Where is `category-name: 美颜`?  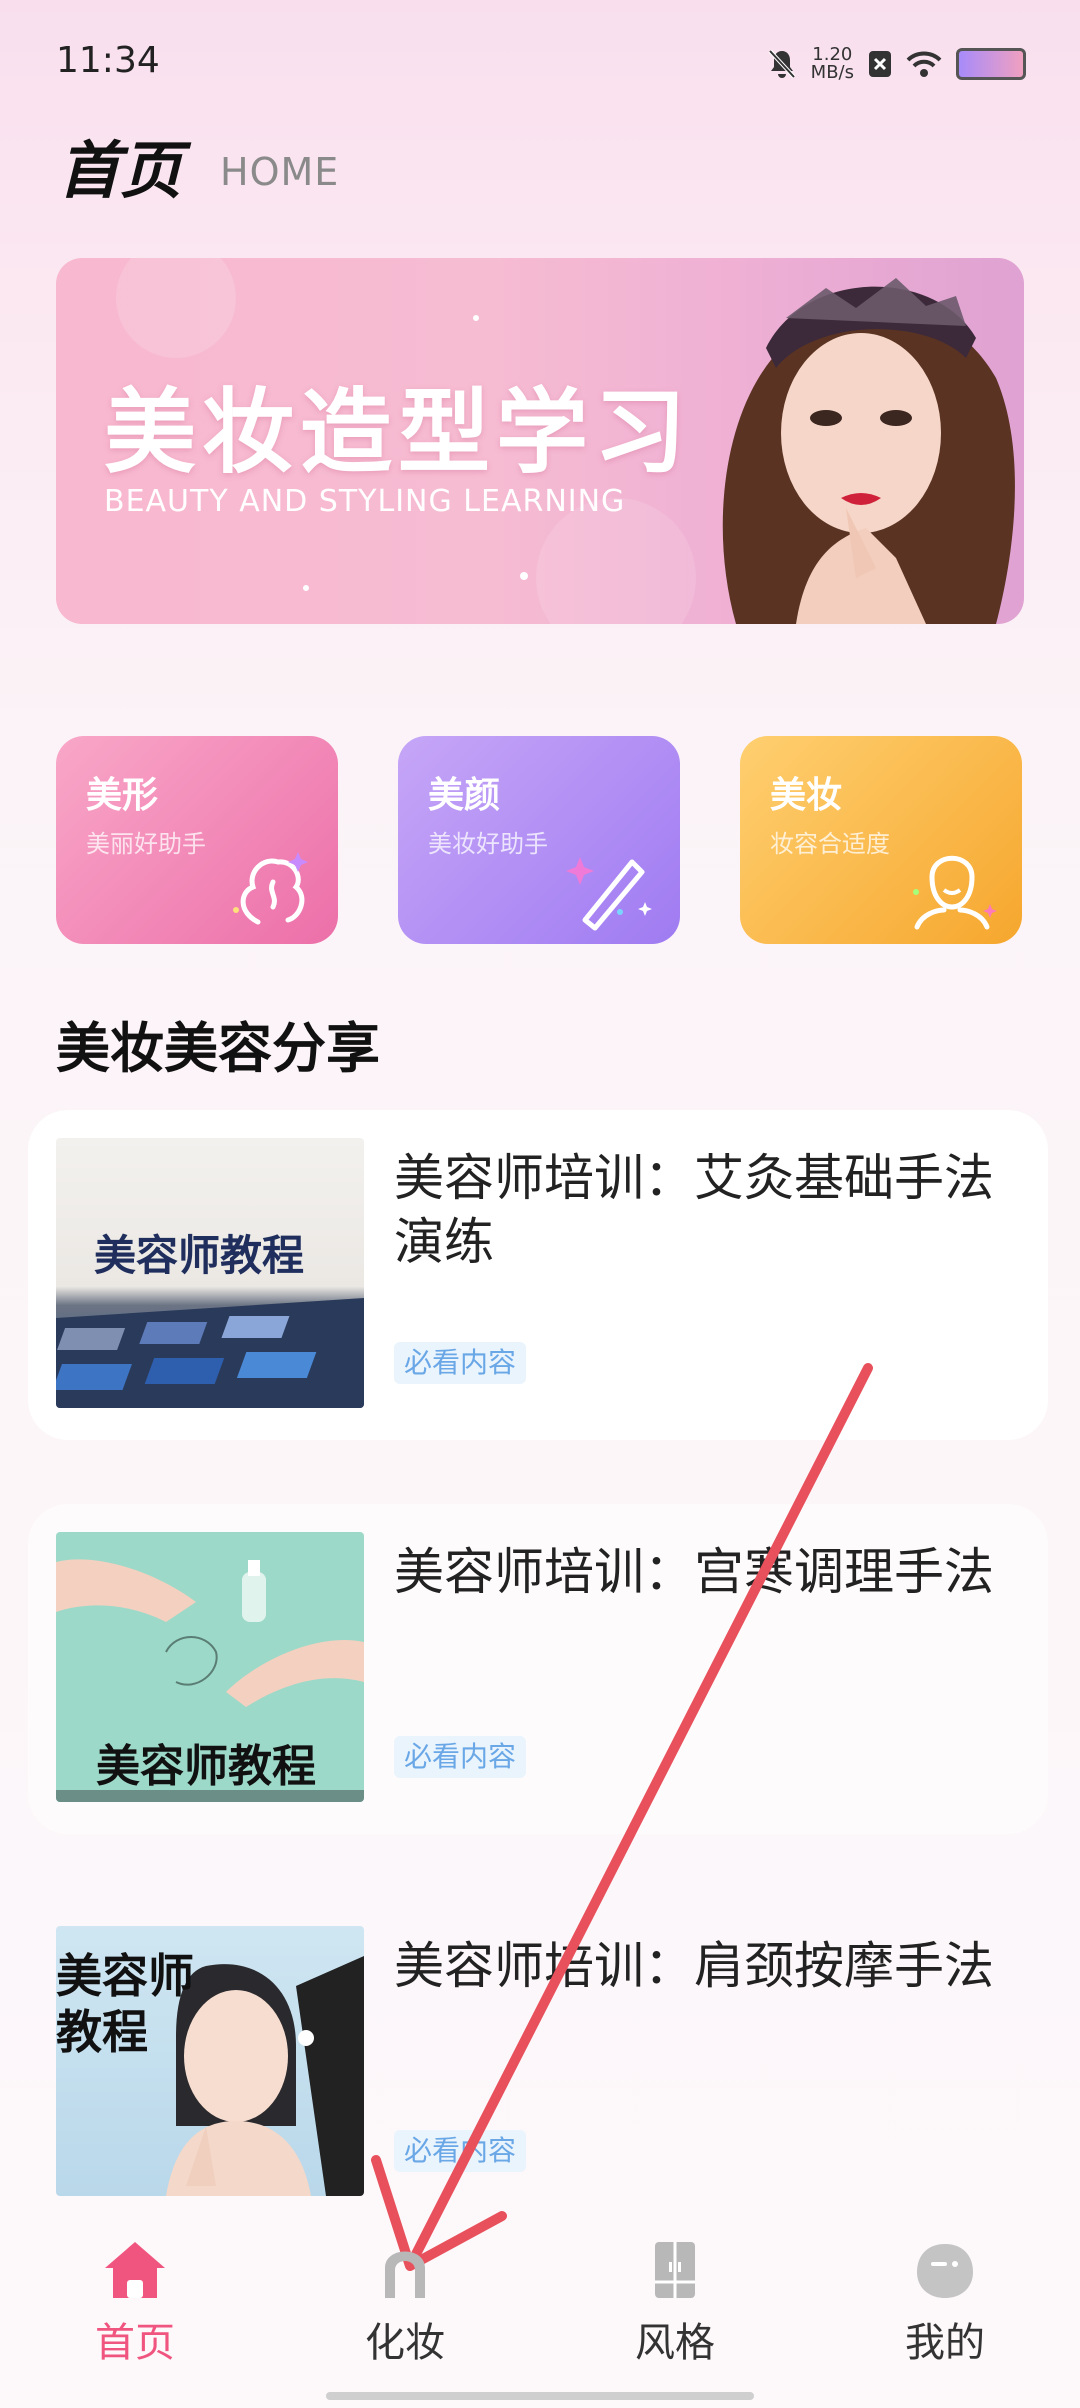
category-name: 美颜 is located at coordinates (464, 795).